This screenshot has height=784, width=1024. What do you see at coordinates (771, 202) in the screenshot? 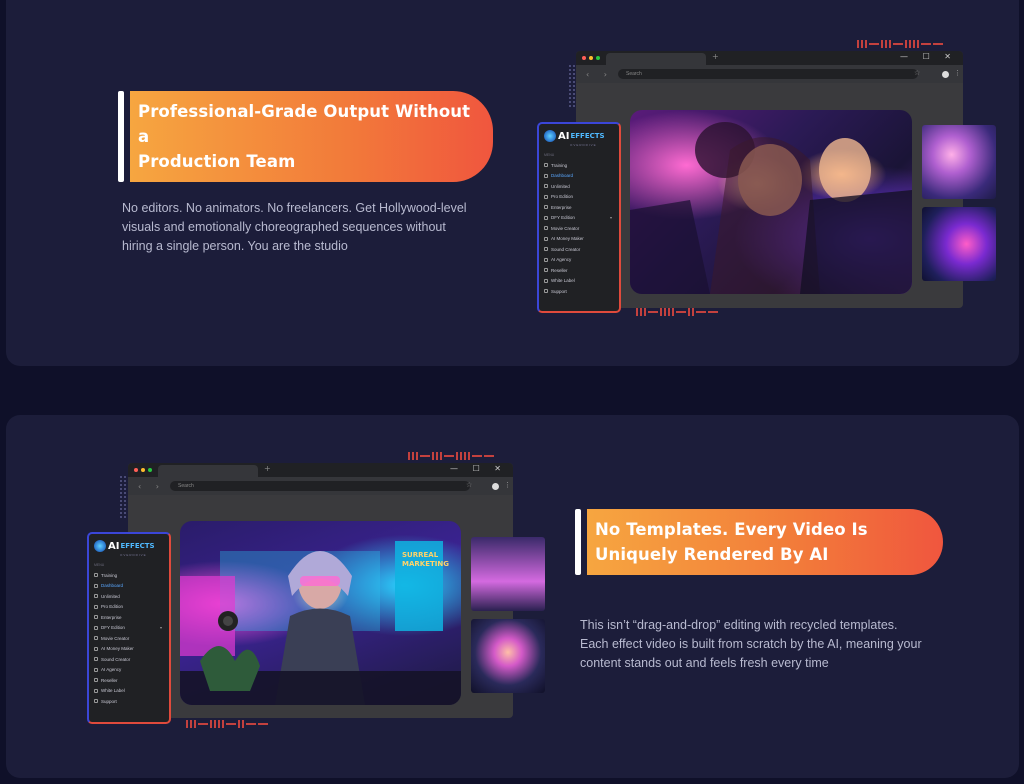
I see `hero-image-people-at-computer` at bounding box center [771, 202].